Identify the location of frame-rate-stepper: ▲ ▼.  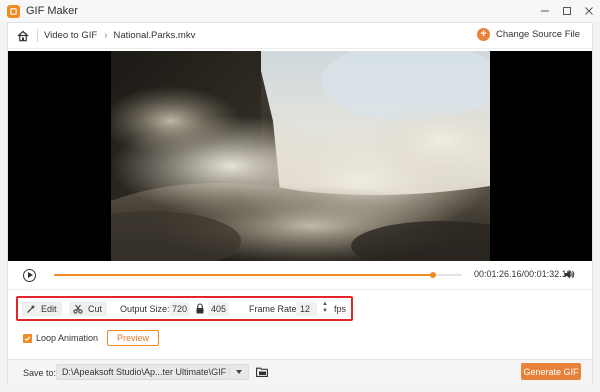
(325, 308).